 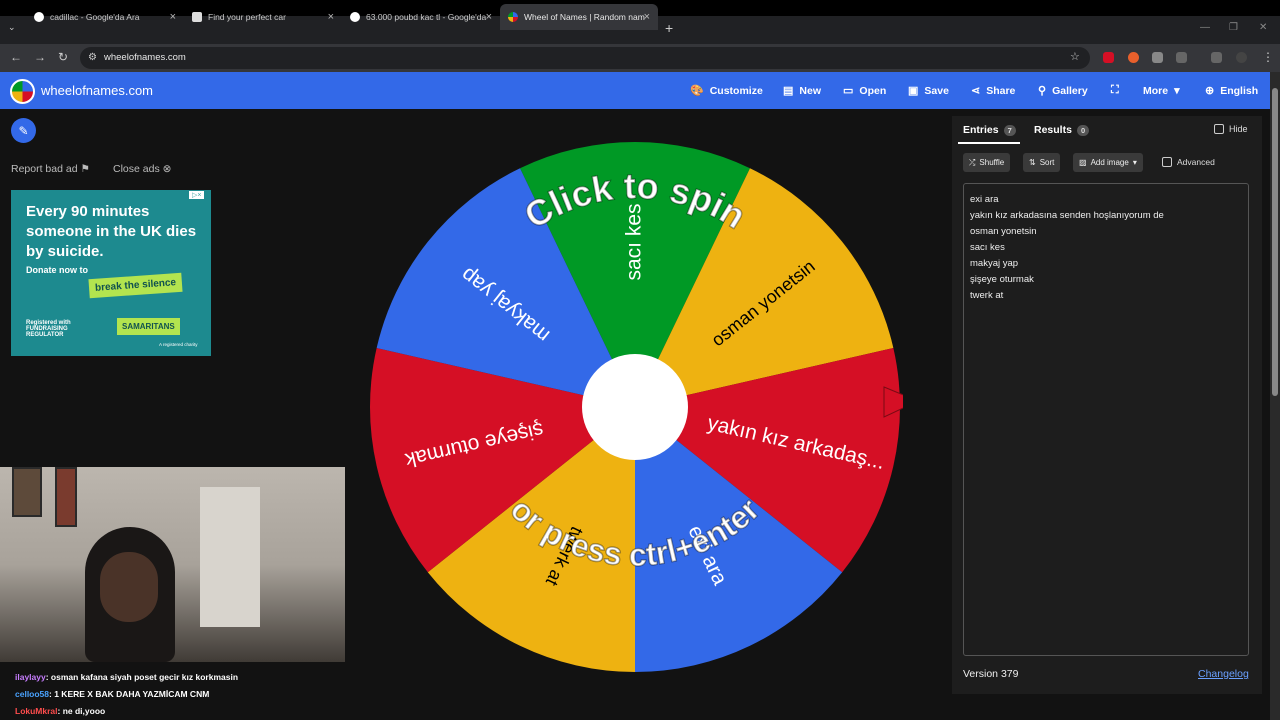 What do you see at coordinates (129, 694) in the screenshot?
I see `chat-text: : 1 KERE X BAK DAHA YAZMİCAM CNM` at bounding box center [129, 694].